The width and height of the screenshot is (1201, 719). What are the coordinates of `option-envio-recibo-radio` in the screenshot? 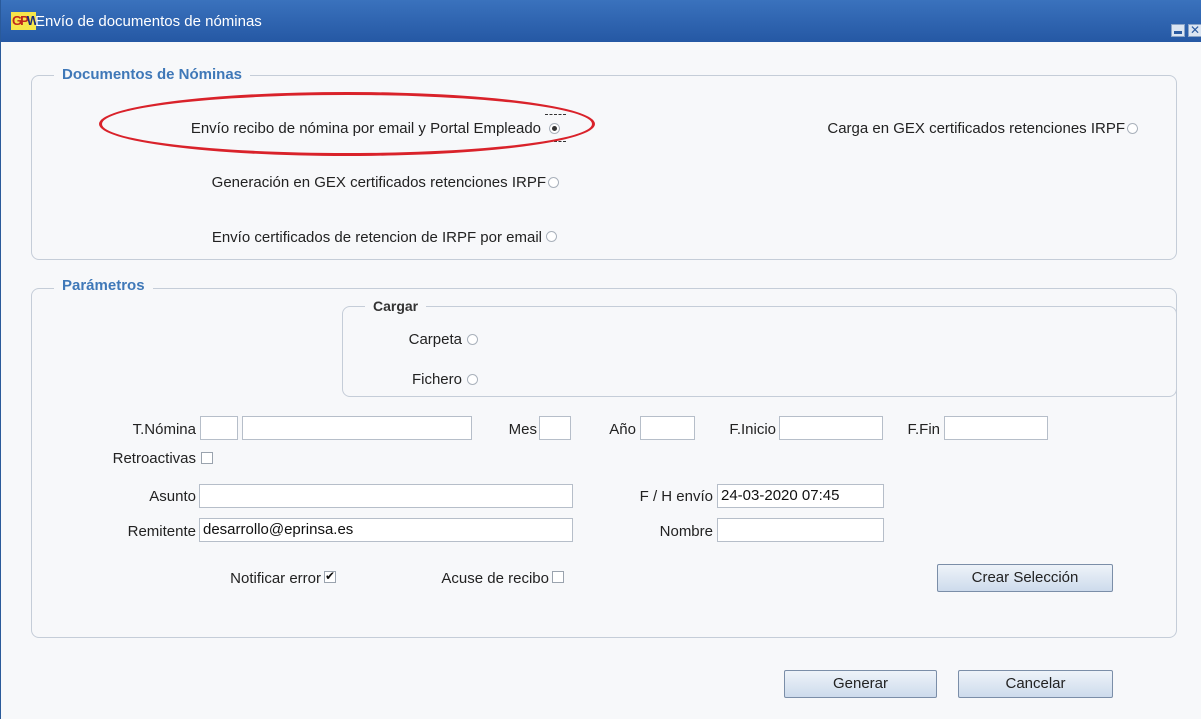 It's located at (554, 128).